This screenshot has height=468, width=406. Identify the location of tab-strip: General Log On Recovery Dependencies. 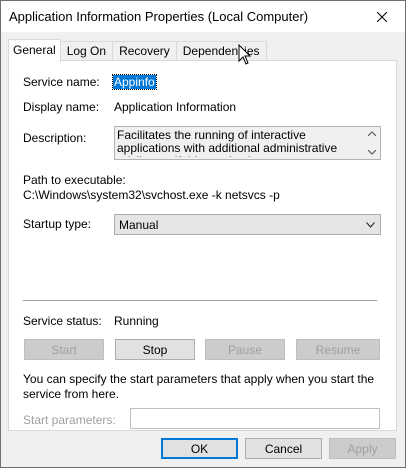
(137, 50).